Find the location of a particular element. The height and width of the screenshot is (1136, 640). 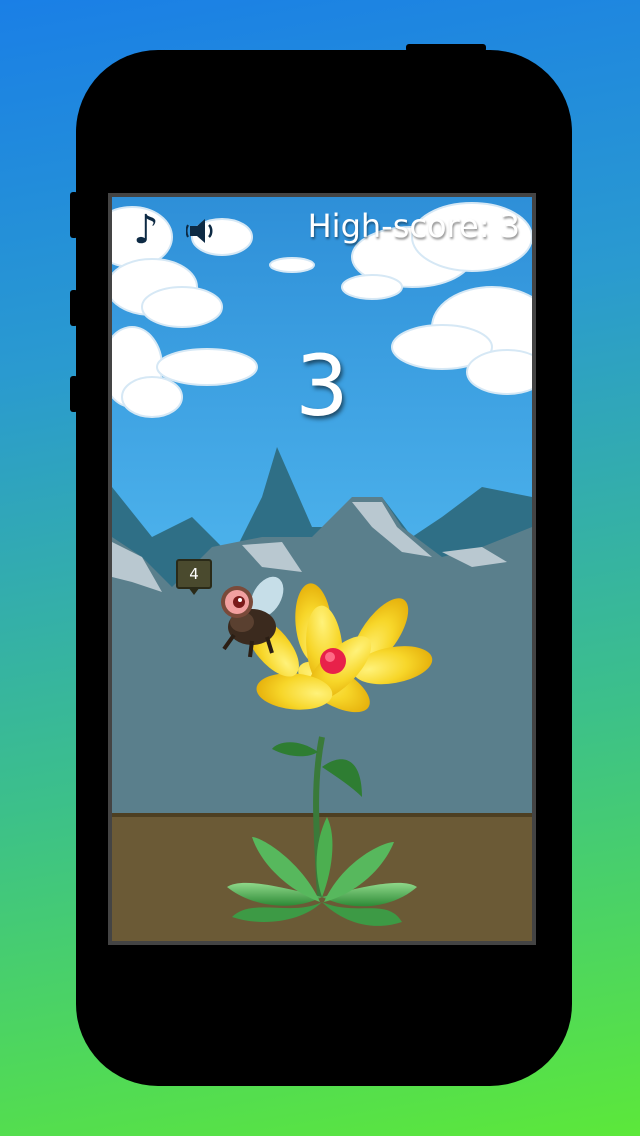

music-note-icon: ♪ is located at coordinates (146, 230).